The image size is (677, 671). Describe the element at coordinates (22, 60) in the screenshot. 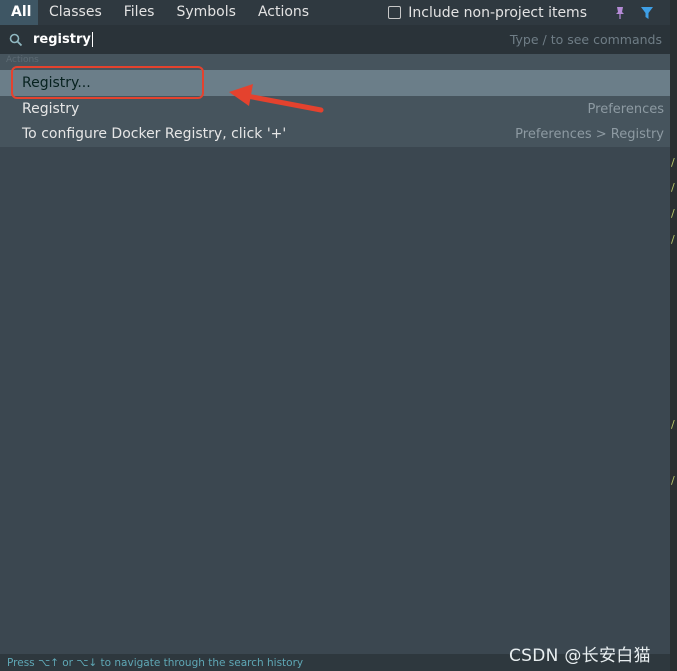

I see `group-label: Actions` at that location.